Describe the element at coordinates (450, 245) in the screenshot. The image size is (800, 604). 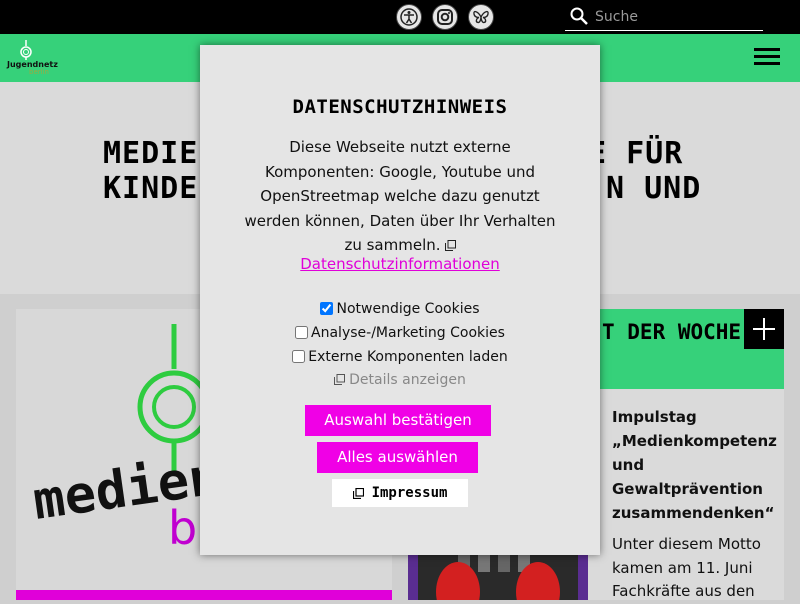
I see `external-link-icon` at that location.